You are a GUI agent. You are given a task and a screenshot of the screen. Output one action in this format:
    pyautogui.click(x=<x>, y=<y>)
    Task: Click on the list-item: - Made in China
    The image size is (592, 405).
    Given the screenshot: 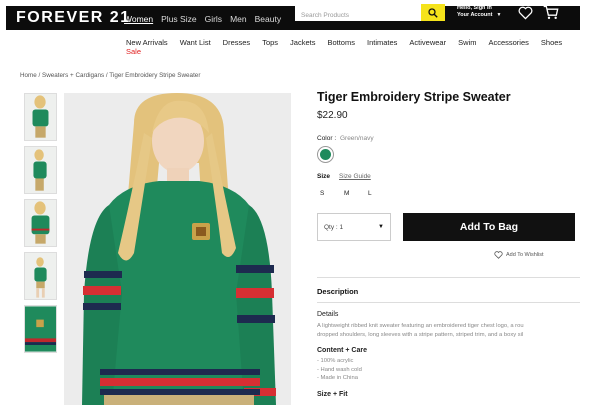 What is the action you would take?
    pyautogui.click(x=337, y=378)
    